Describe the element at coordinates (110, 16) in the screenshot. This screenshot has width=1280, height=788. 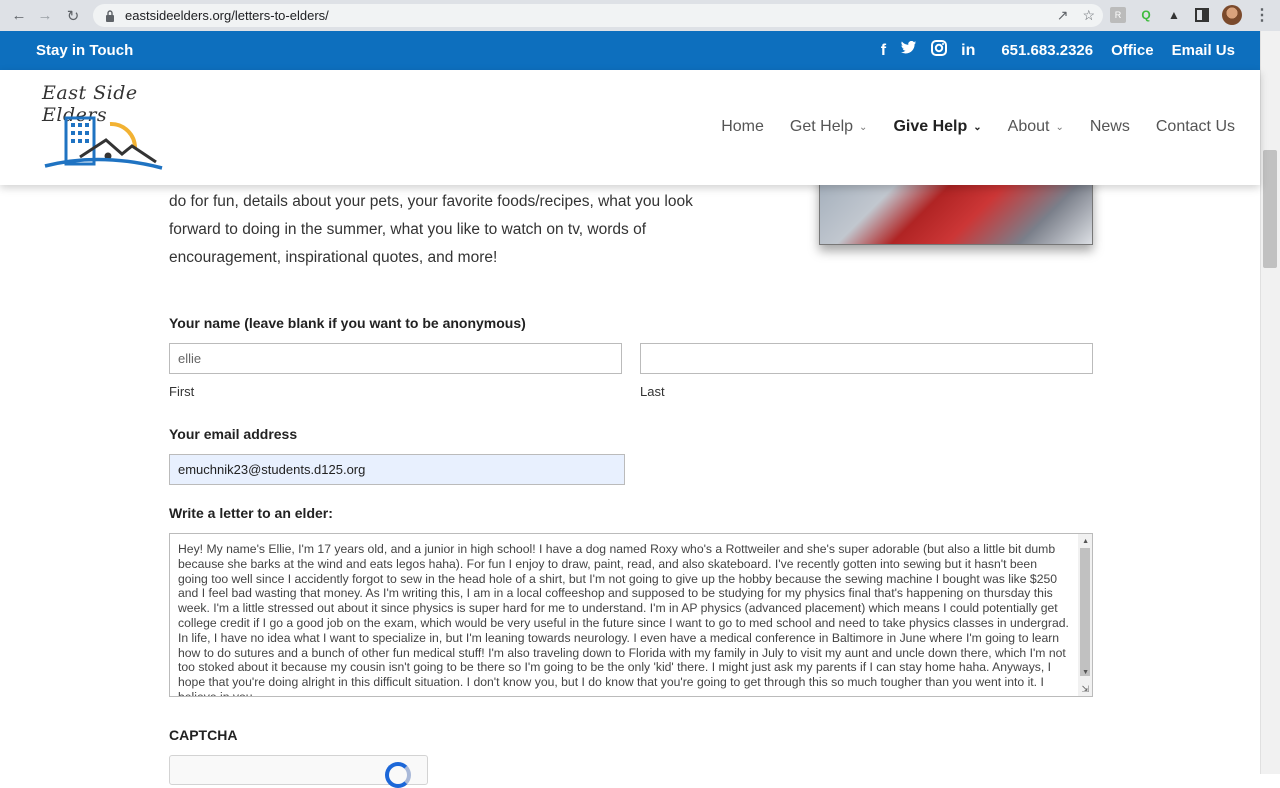
I see `lock-icon` at that location.